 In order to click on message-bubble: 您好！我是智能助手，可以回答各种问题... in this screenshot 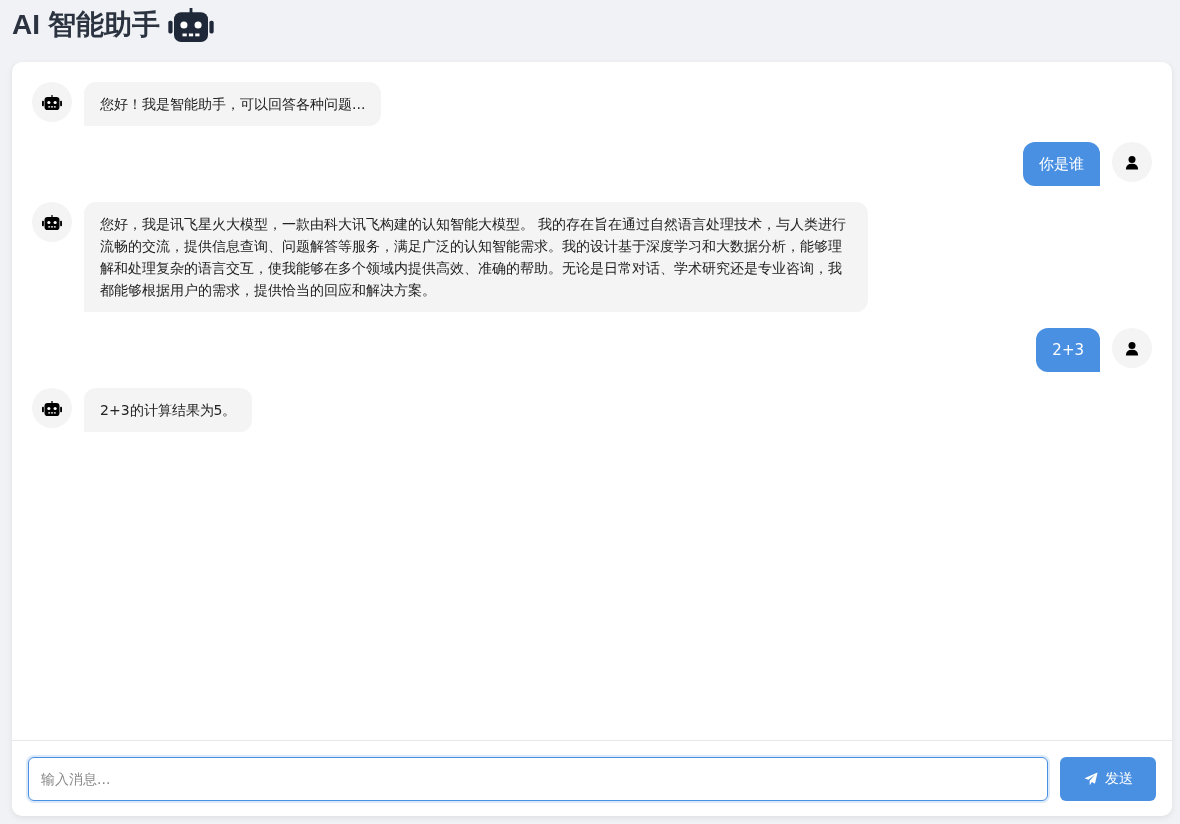, I will do `click(233, 104)`.